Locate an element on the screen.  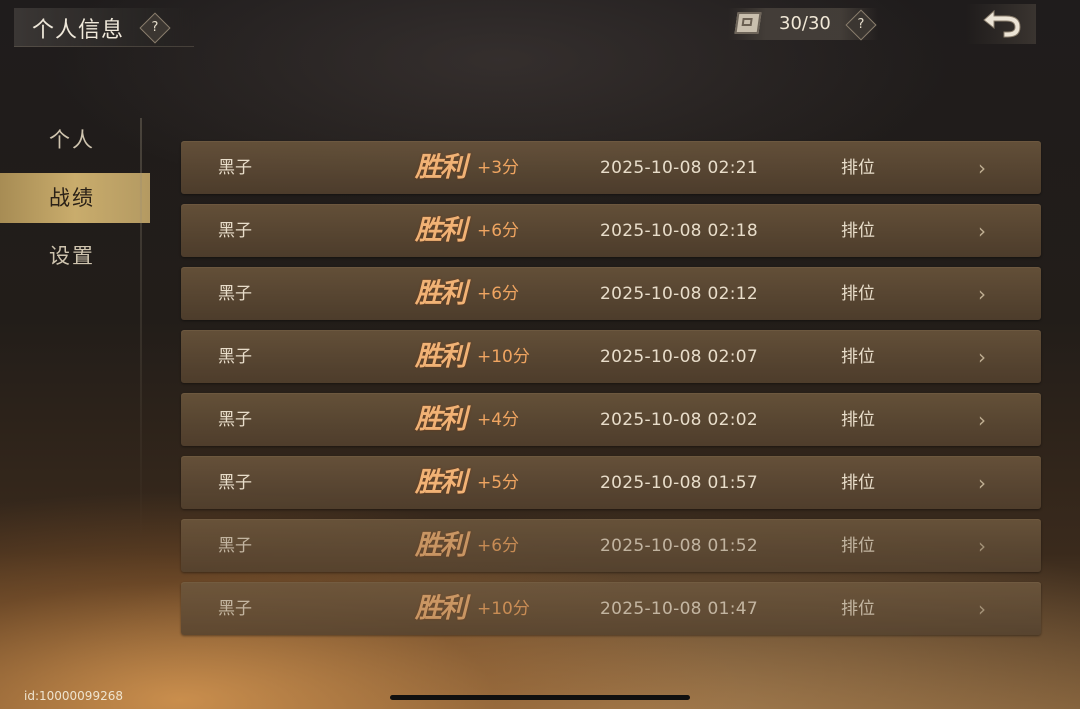
record-count: 30/30 is located at coordinates (805, 23).